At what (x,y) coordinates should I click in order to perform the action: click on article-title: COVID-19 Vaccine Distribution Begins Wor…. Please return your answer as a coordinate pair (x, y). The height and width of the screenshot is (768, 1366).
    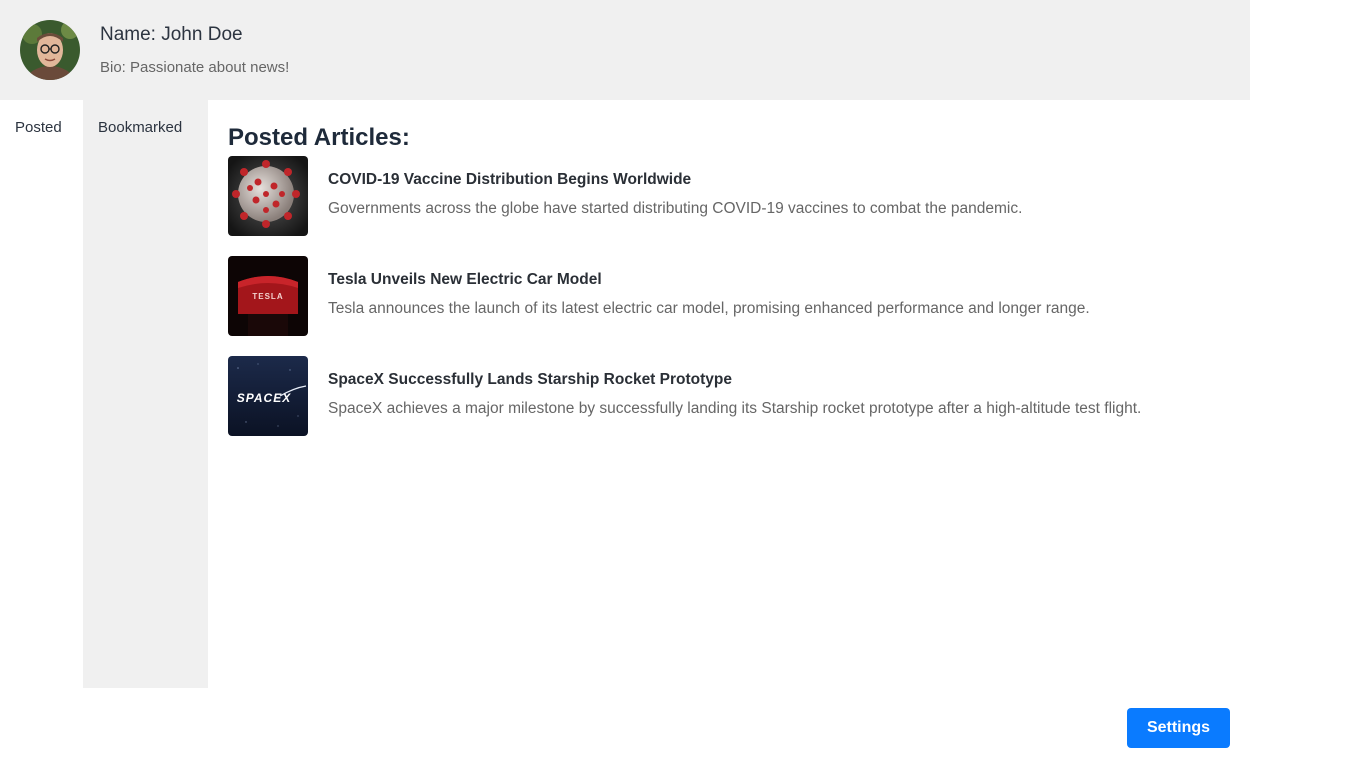
    Looking at the image, I should click on (510, 179).